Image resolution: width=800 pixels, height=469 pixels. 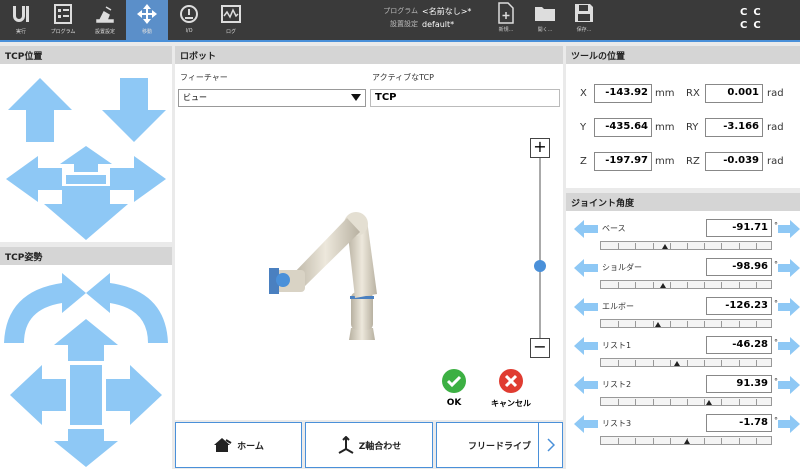 What do you see at coordinates (617, 384) in the screenshot?
I see `joint-label: リスト2` at bounding box center [617, 384].